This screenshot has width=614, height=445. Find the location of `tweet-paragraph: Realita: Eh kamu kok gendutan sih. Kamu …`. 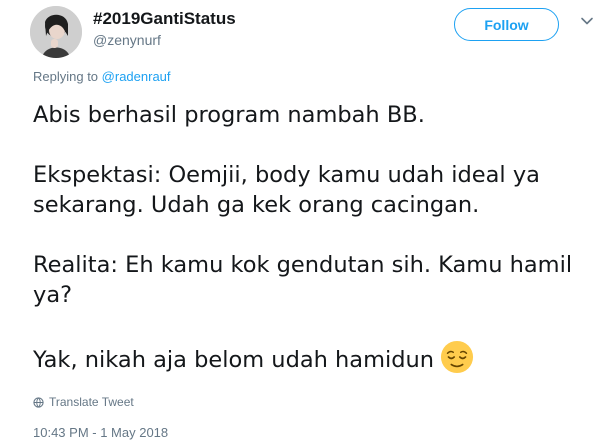

tweet-paragraph: Realita: Eh kamu kok gendutan sih. Kamu … is located at coordinates (303, 280).